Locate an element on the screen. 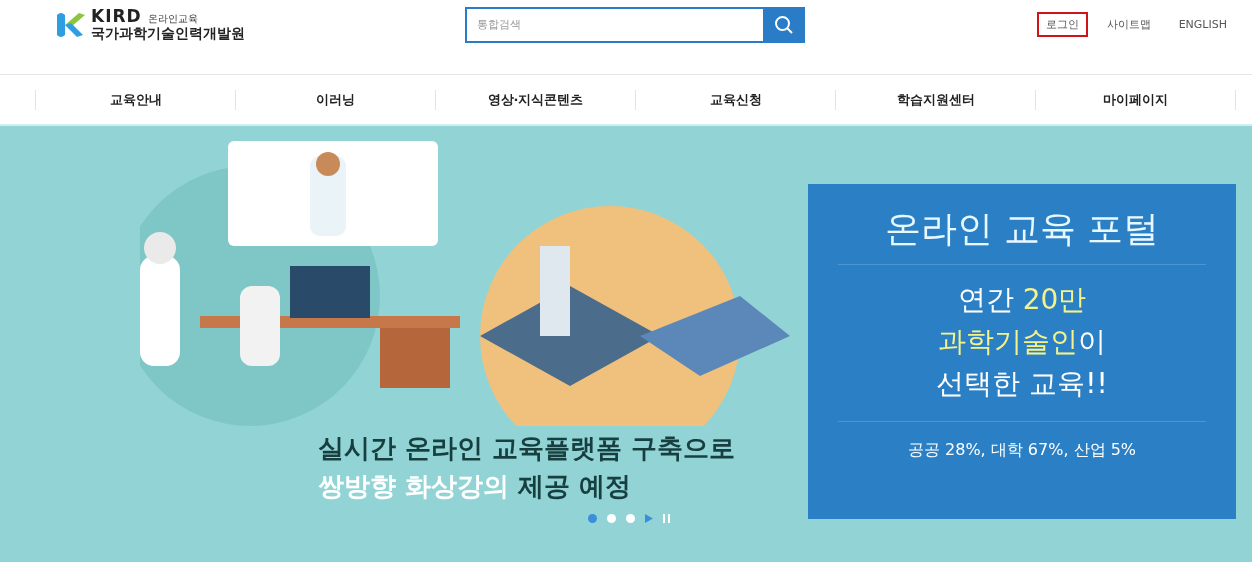 This screenshot has height=562, width=1252. logo-brand: KIRD 온라인교육 is located at coordinates (145, 17).